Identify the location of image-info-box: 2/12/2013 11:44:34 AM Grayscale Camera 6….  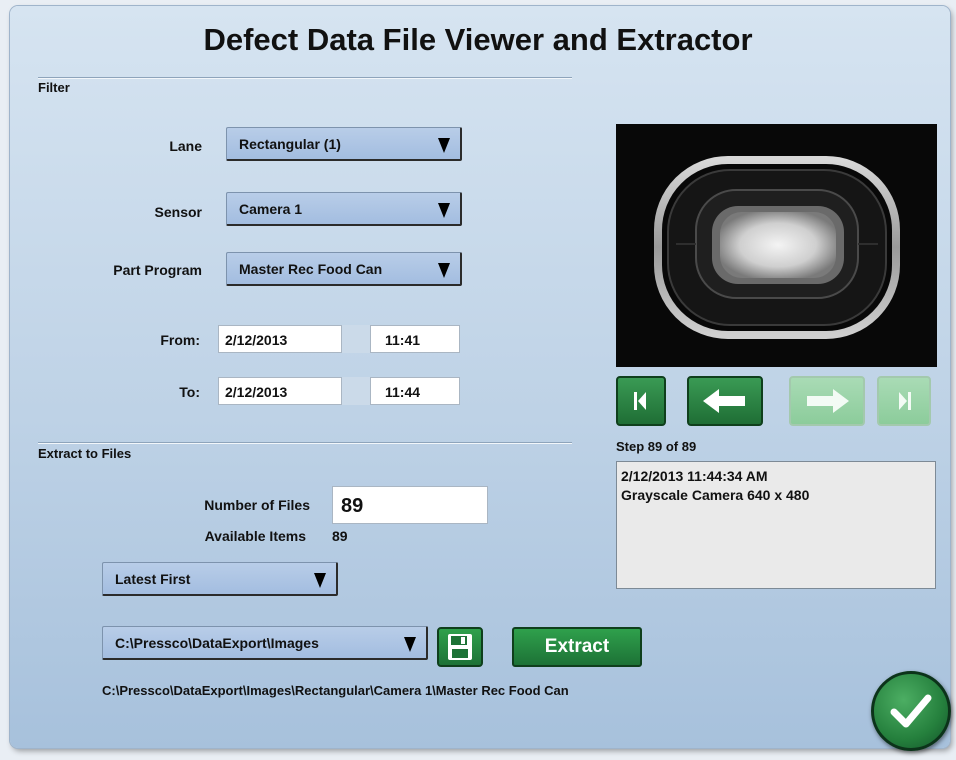
(776, 525).